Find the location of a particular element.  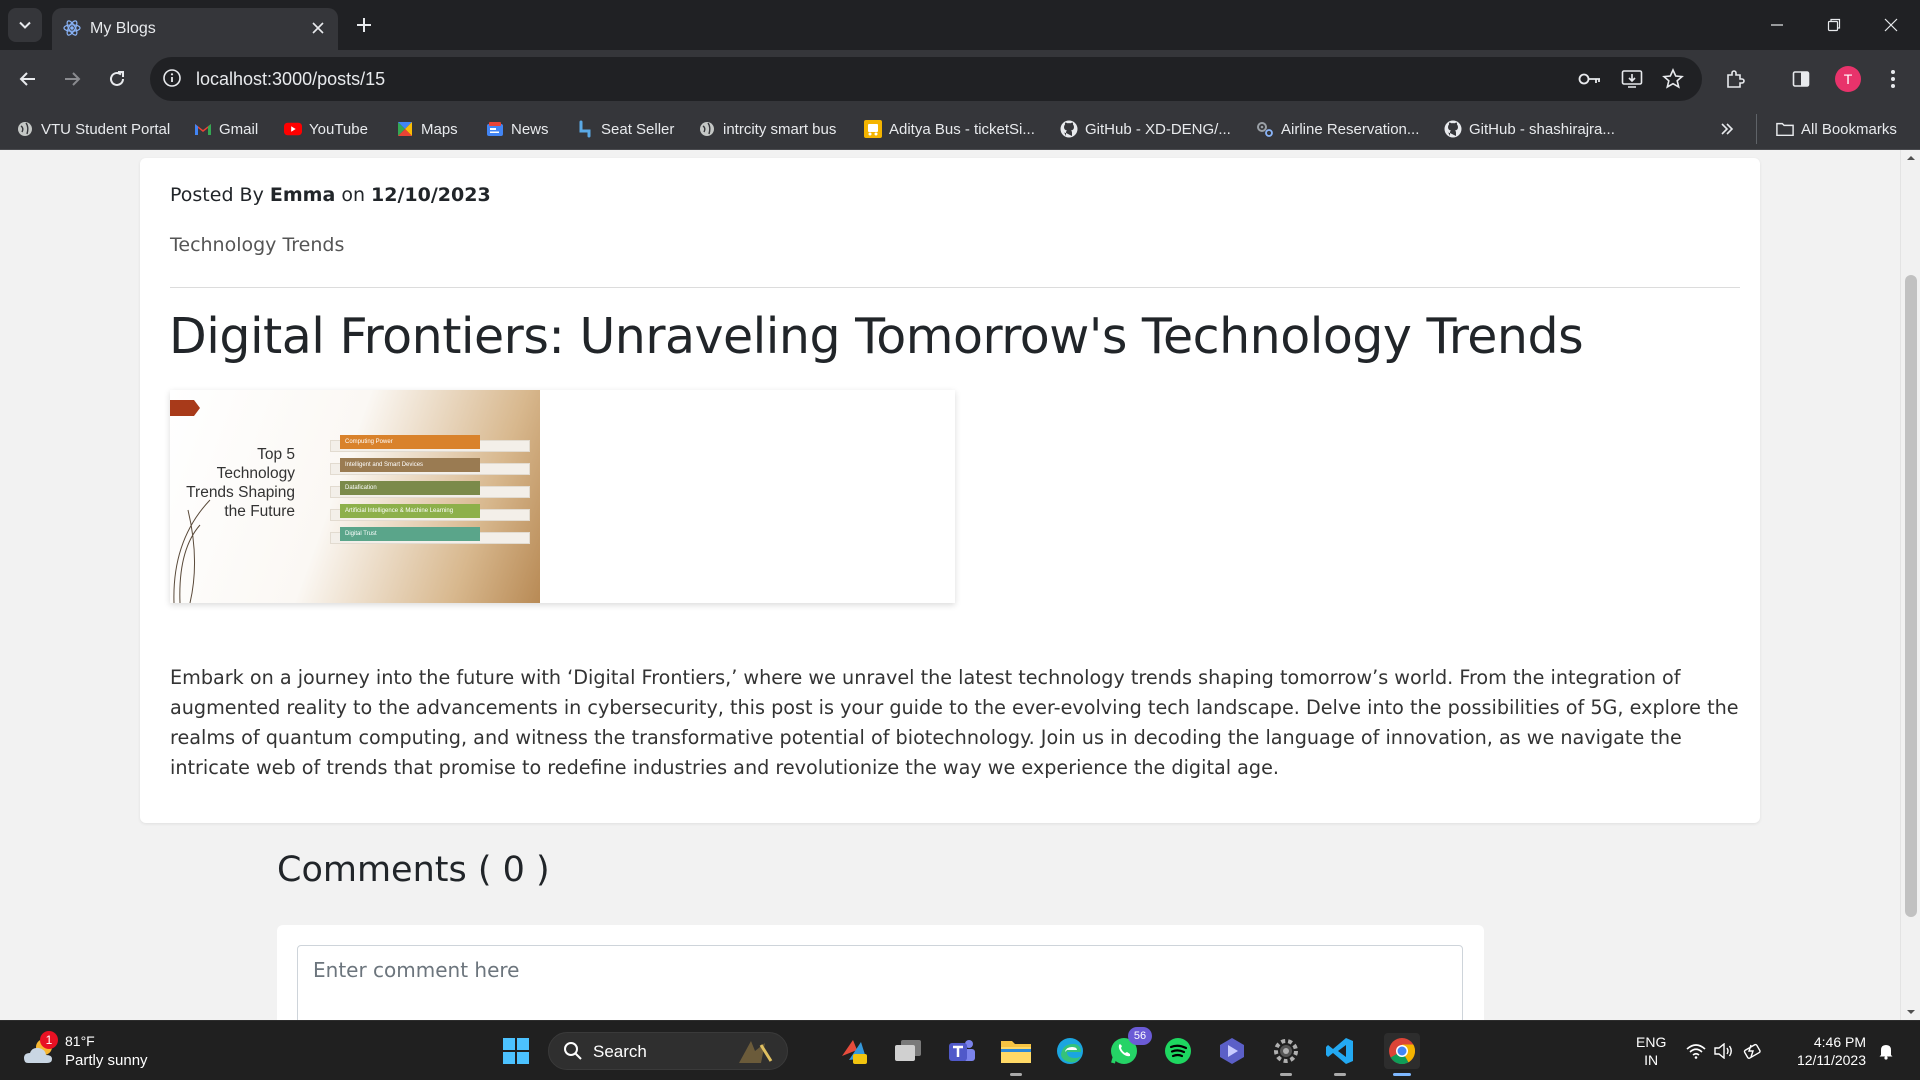

bookmark-youtube: YouTube is located at coordinates (326, 129).